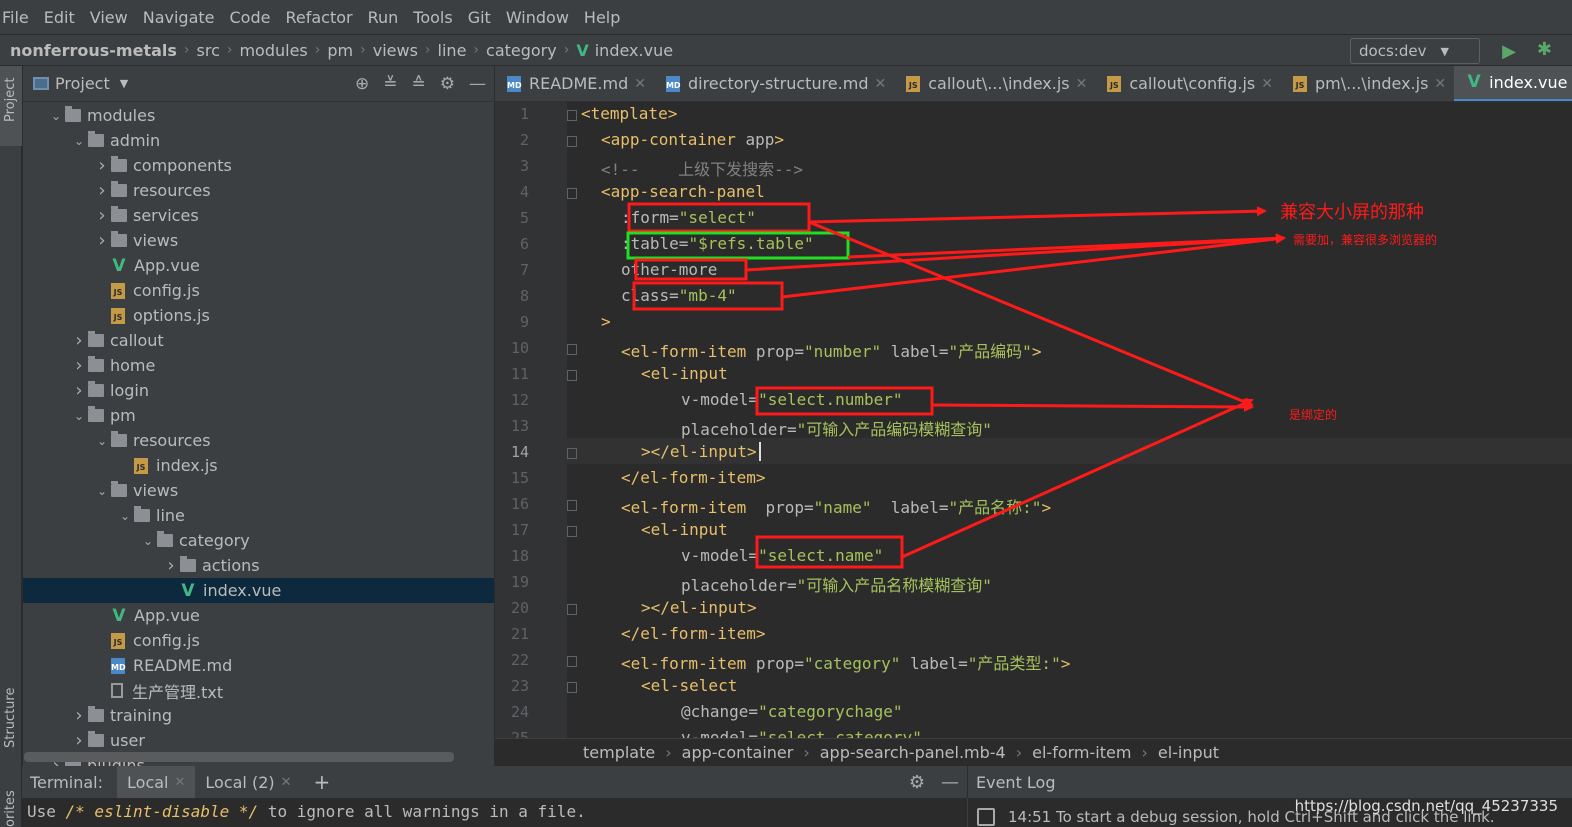 The image size is (1572, 827). What do you see at coordinates (699, 451) in the screenshot?
I see `code-line: ></el-input>` at bounding box center [699, 451].